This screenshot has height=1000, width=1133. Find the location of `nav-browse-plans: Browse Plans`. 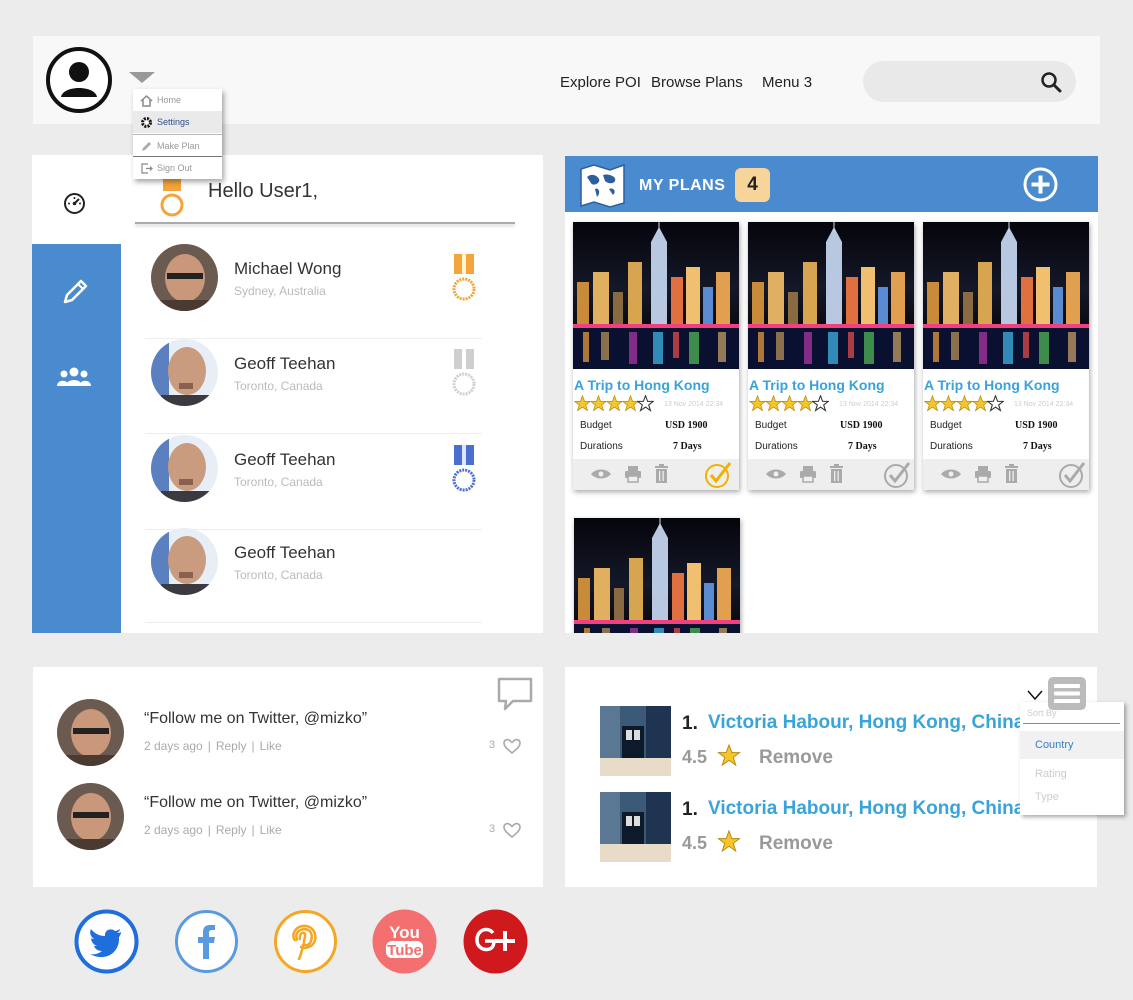

nav-browse-plans: Browse Plans is located at coordinates (697, 82).